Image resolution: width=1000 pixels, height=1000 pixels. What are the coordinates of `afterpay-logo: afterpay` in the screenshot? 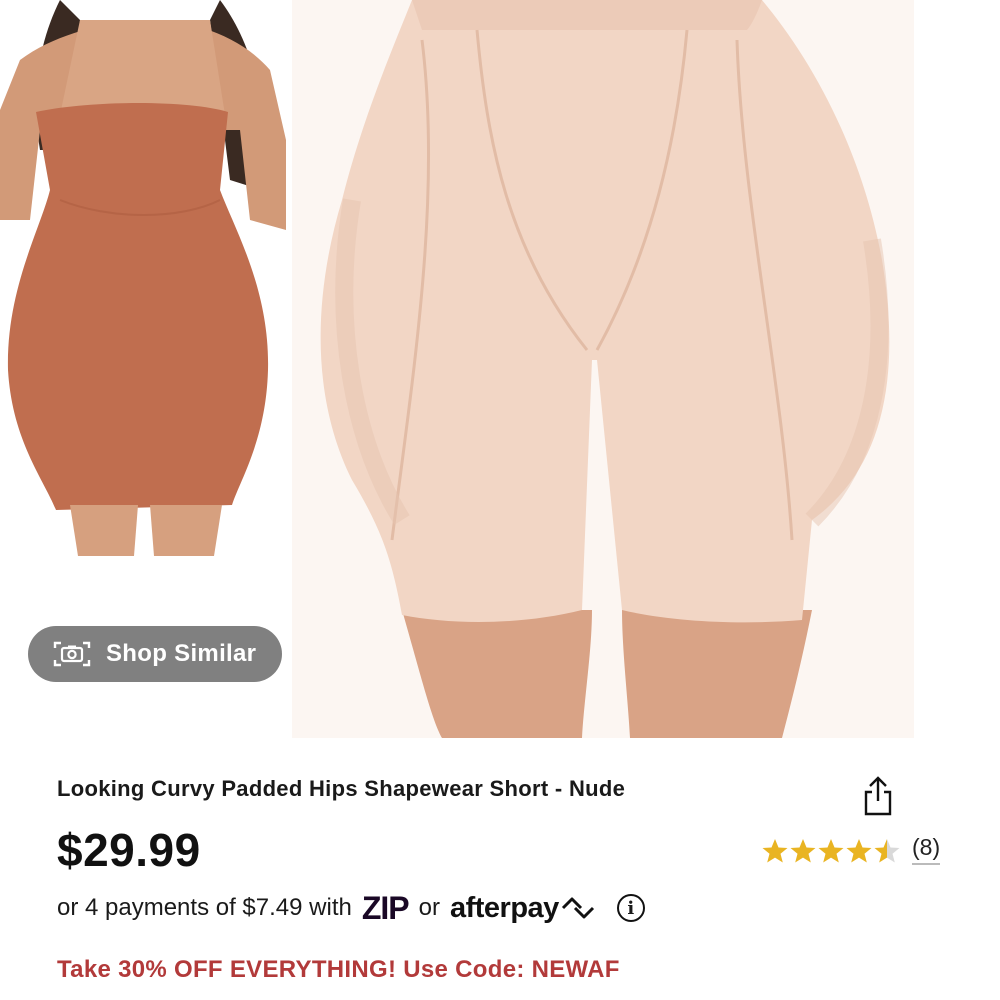 It's located at (523, 908).